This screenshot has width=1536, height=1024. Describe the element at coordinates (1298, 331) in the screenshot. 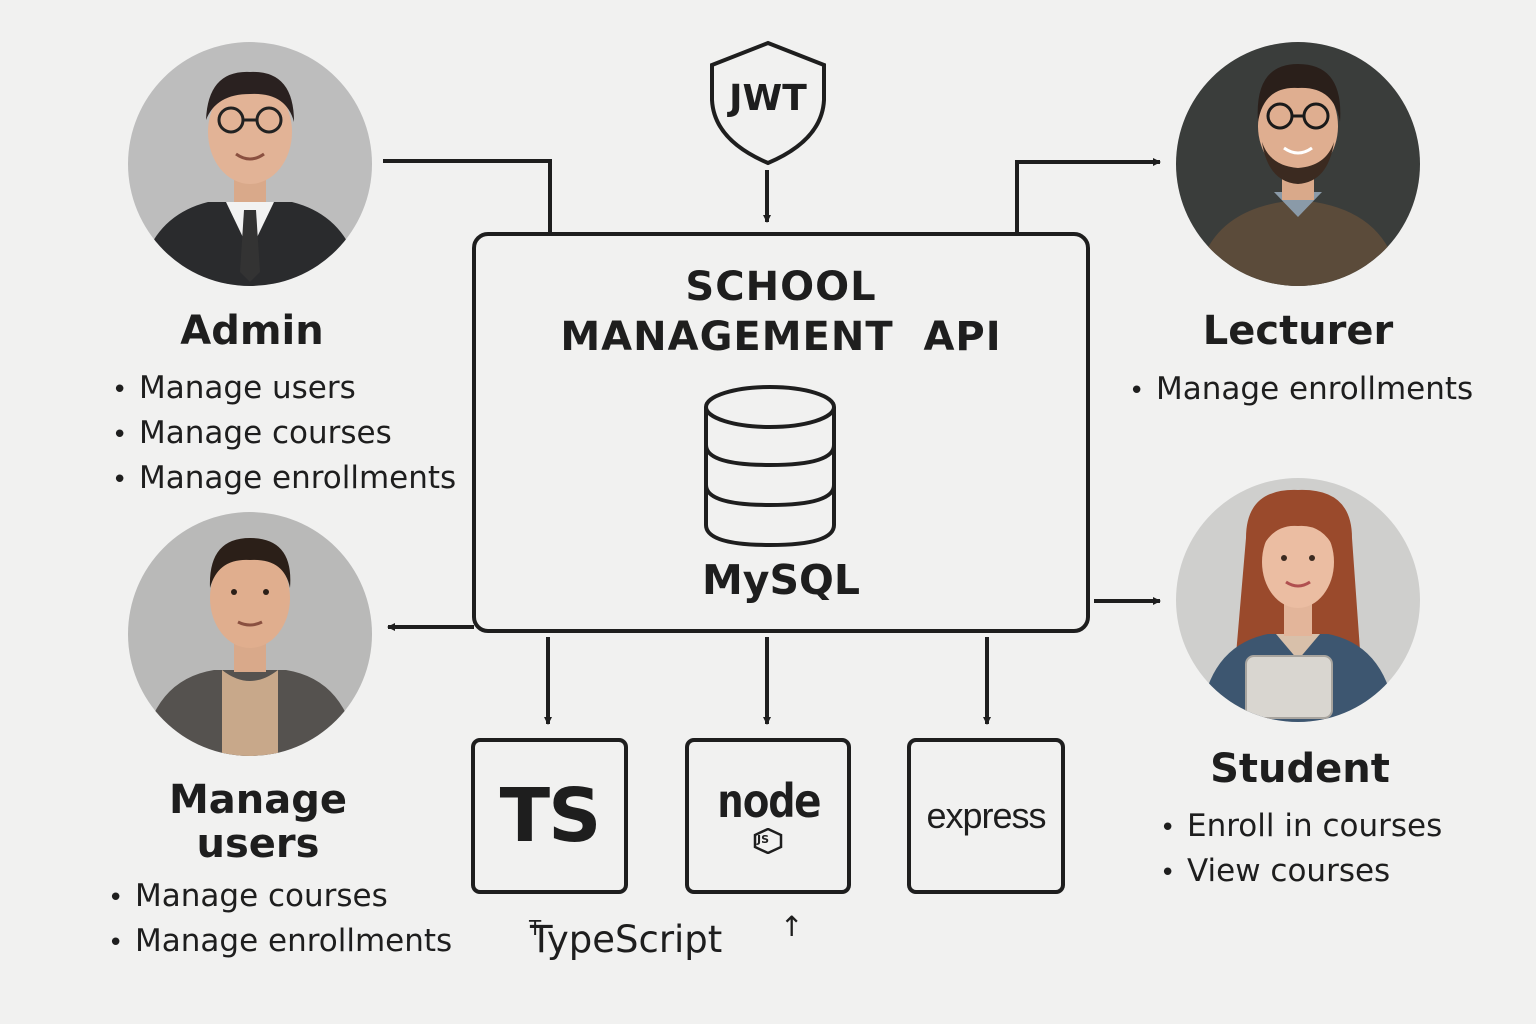

I see `lecturer-title: Lecturer` at that location.